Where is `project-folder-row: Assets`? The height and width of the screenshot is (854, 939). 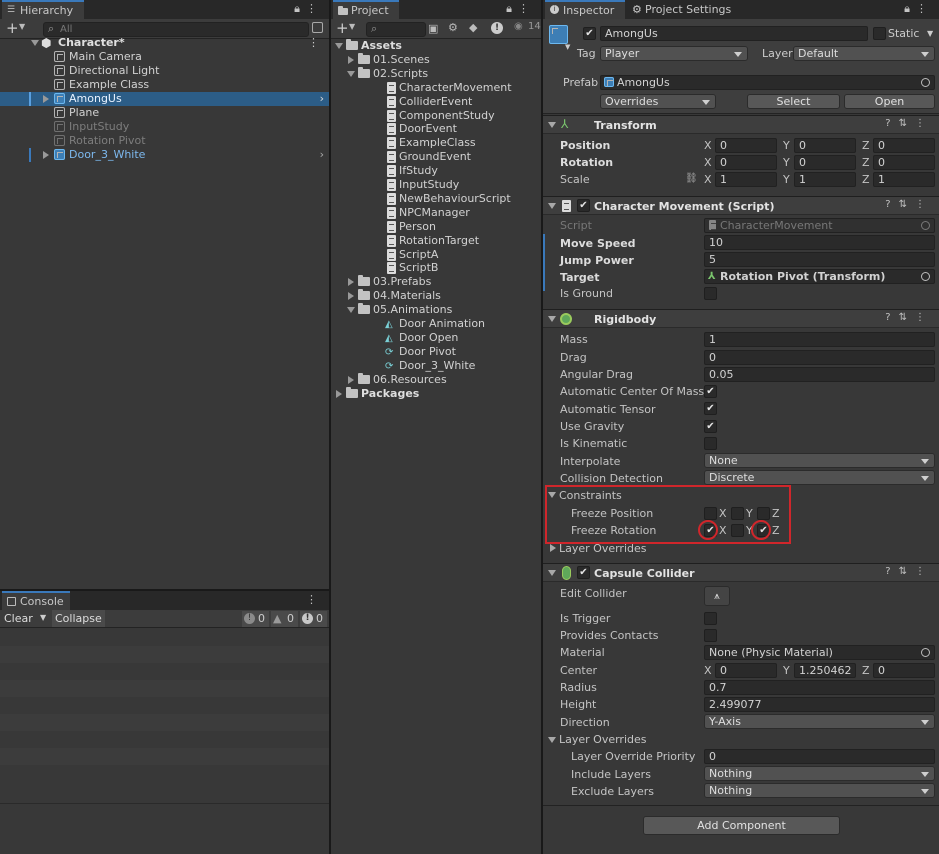 project-folder-row: Assets is located at coordinates (436, 46).